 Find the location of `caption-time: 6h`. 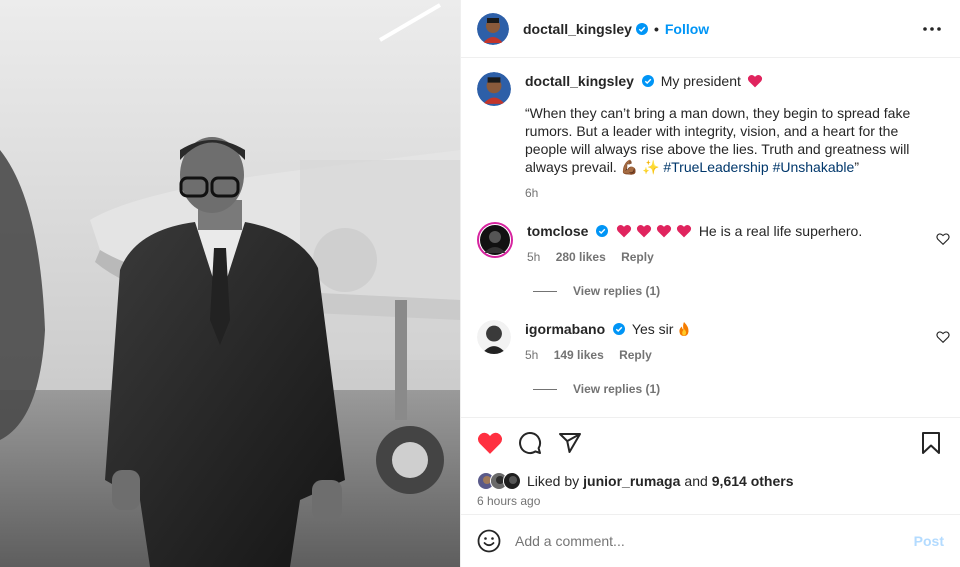

caption-time: 6h is located at coordinates (532, 193).